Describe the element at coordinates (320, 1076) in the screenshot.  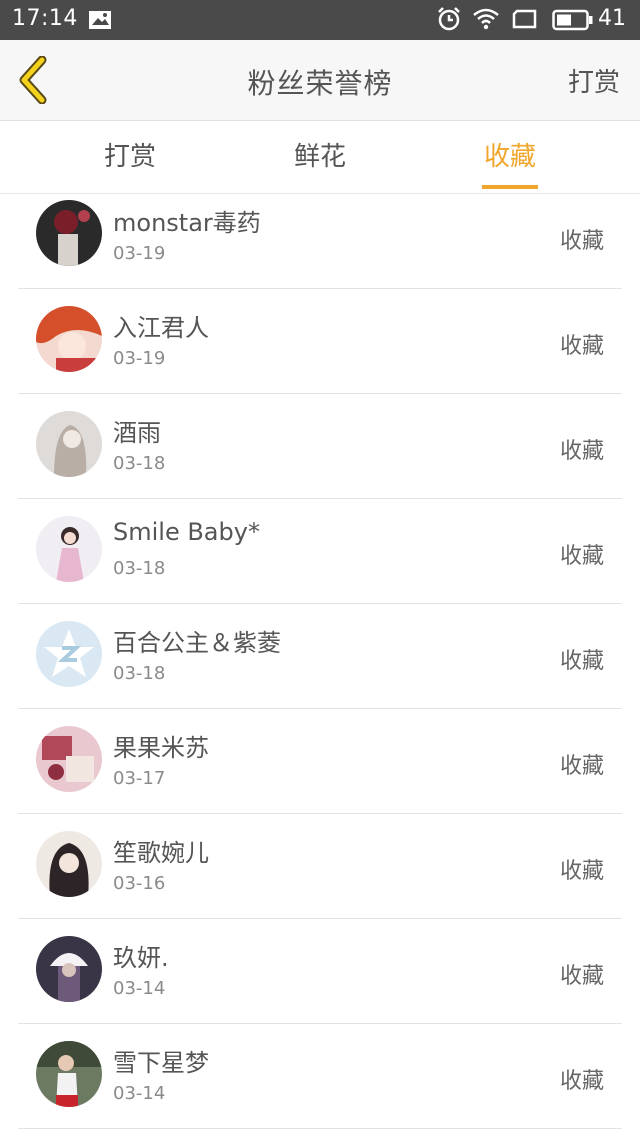
I see `list-item: 雪下星梦 03-14 收藏` at that location.